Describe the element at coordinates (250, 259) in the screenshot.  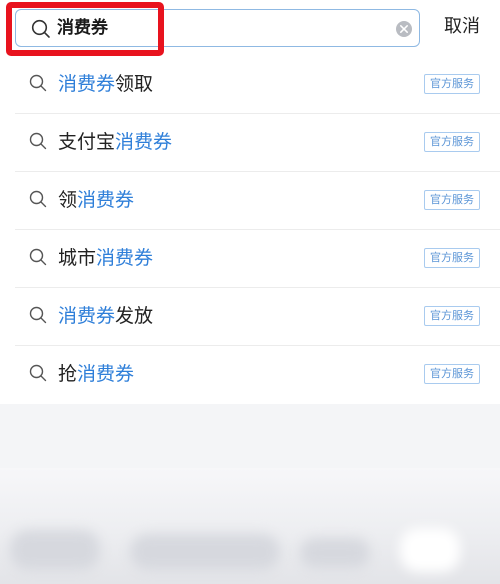
I see `suggestion-item: 城市消费券 官方服务` at that location.